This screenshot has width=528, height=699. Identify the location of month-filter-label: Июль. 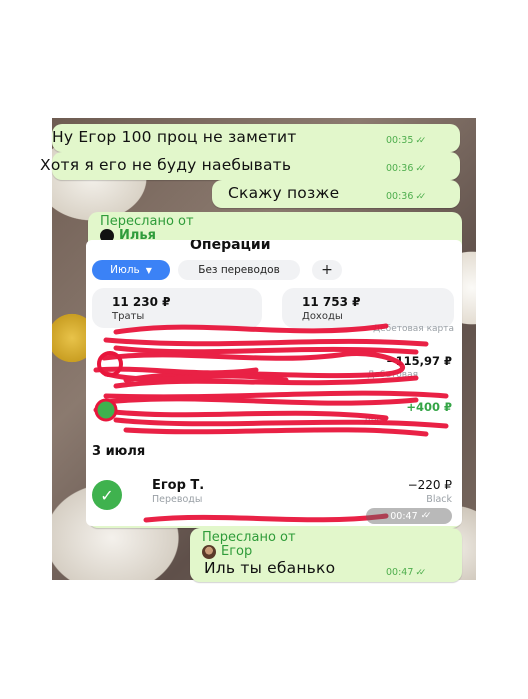
(125, 270).